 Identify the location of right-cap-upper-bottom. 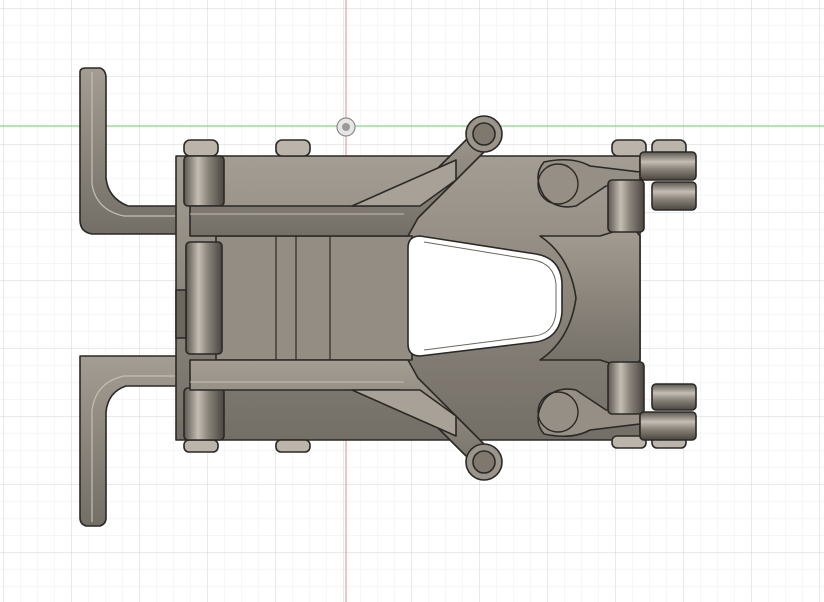
(674, 196).